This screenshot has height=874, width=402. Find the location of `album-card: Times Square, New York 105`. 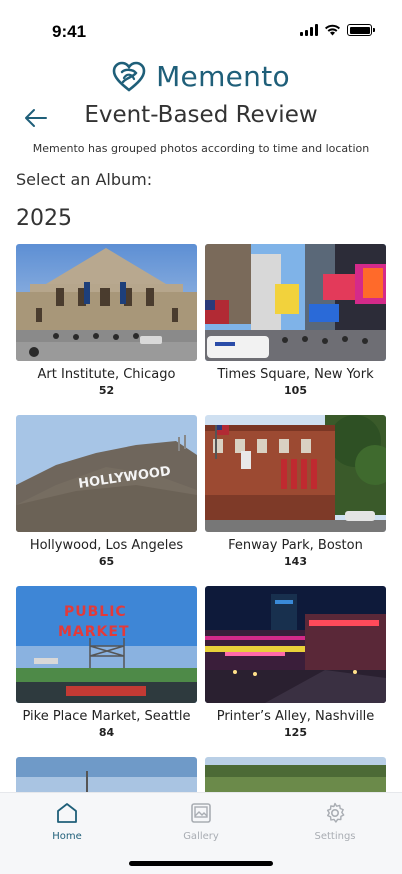

album-card: Times Square, New York 105 is located at coordinates (295, 329).